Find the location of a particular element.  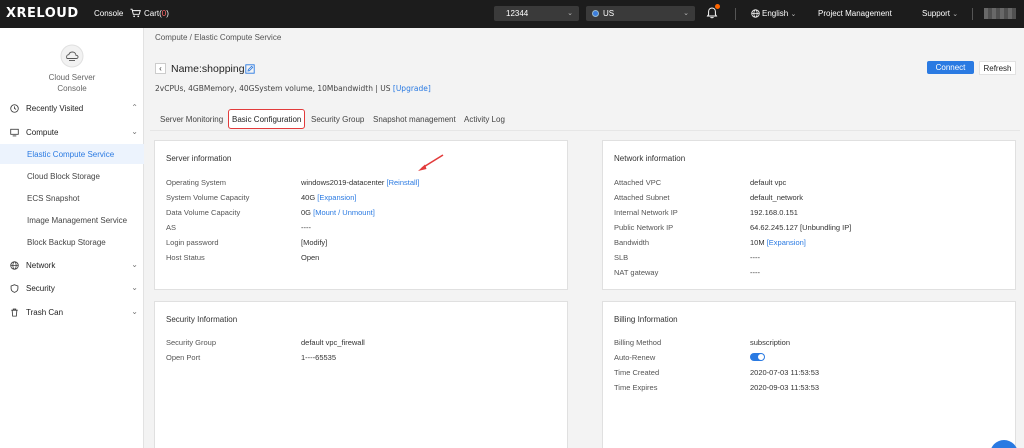

trash-icon is located at coordinates (14, 312).